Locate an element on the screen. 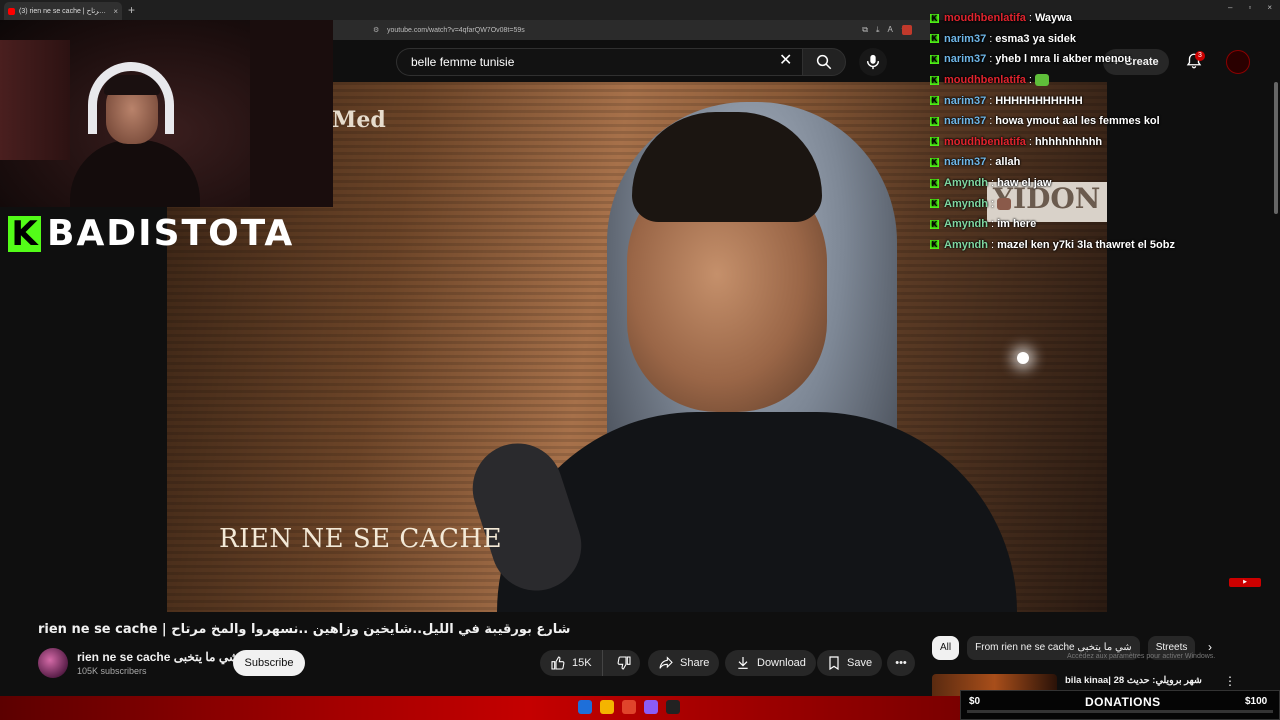 This screenshot has width=1280, height=720. donations-goal: $100 is located at coordinates (1256, 701).